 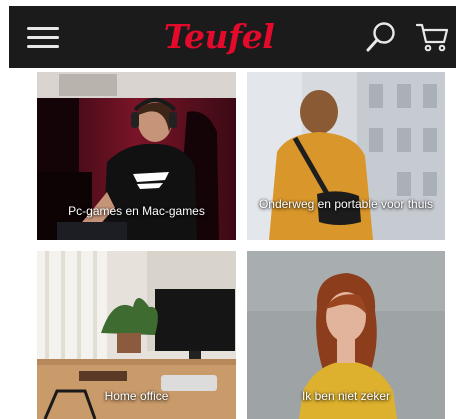 What do you see at coordinates (432, 37) in the screenshot?
I see `shopping-cart-icon` at bounding box center [432, 37].